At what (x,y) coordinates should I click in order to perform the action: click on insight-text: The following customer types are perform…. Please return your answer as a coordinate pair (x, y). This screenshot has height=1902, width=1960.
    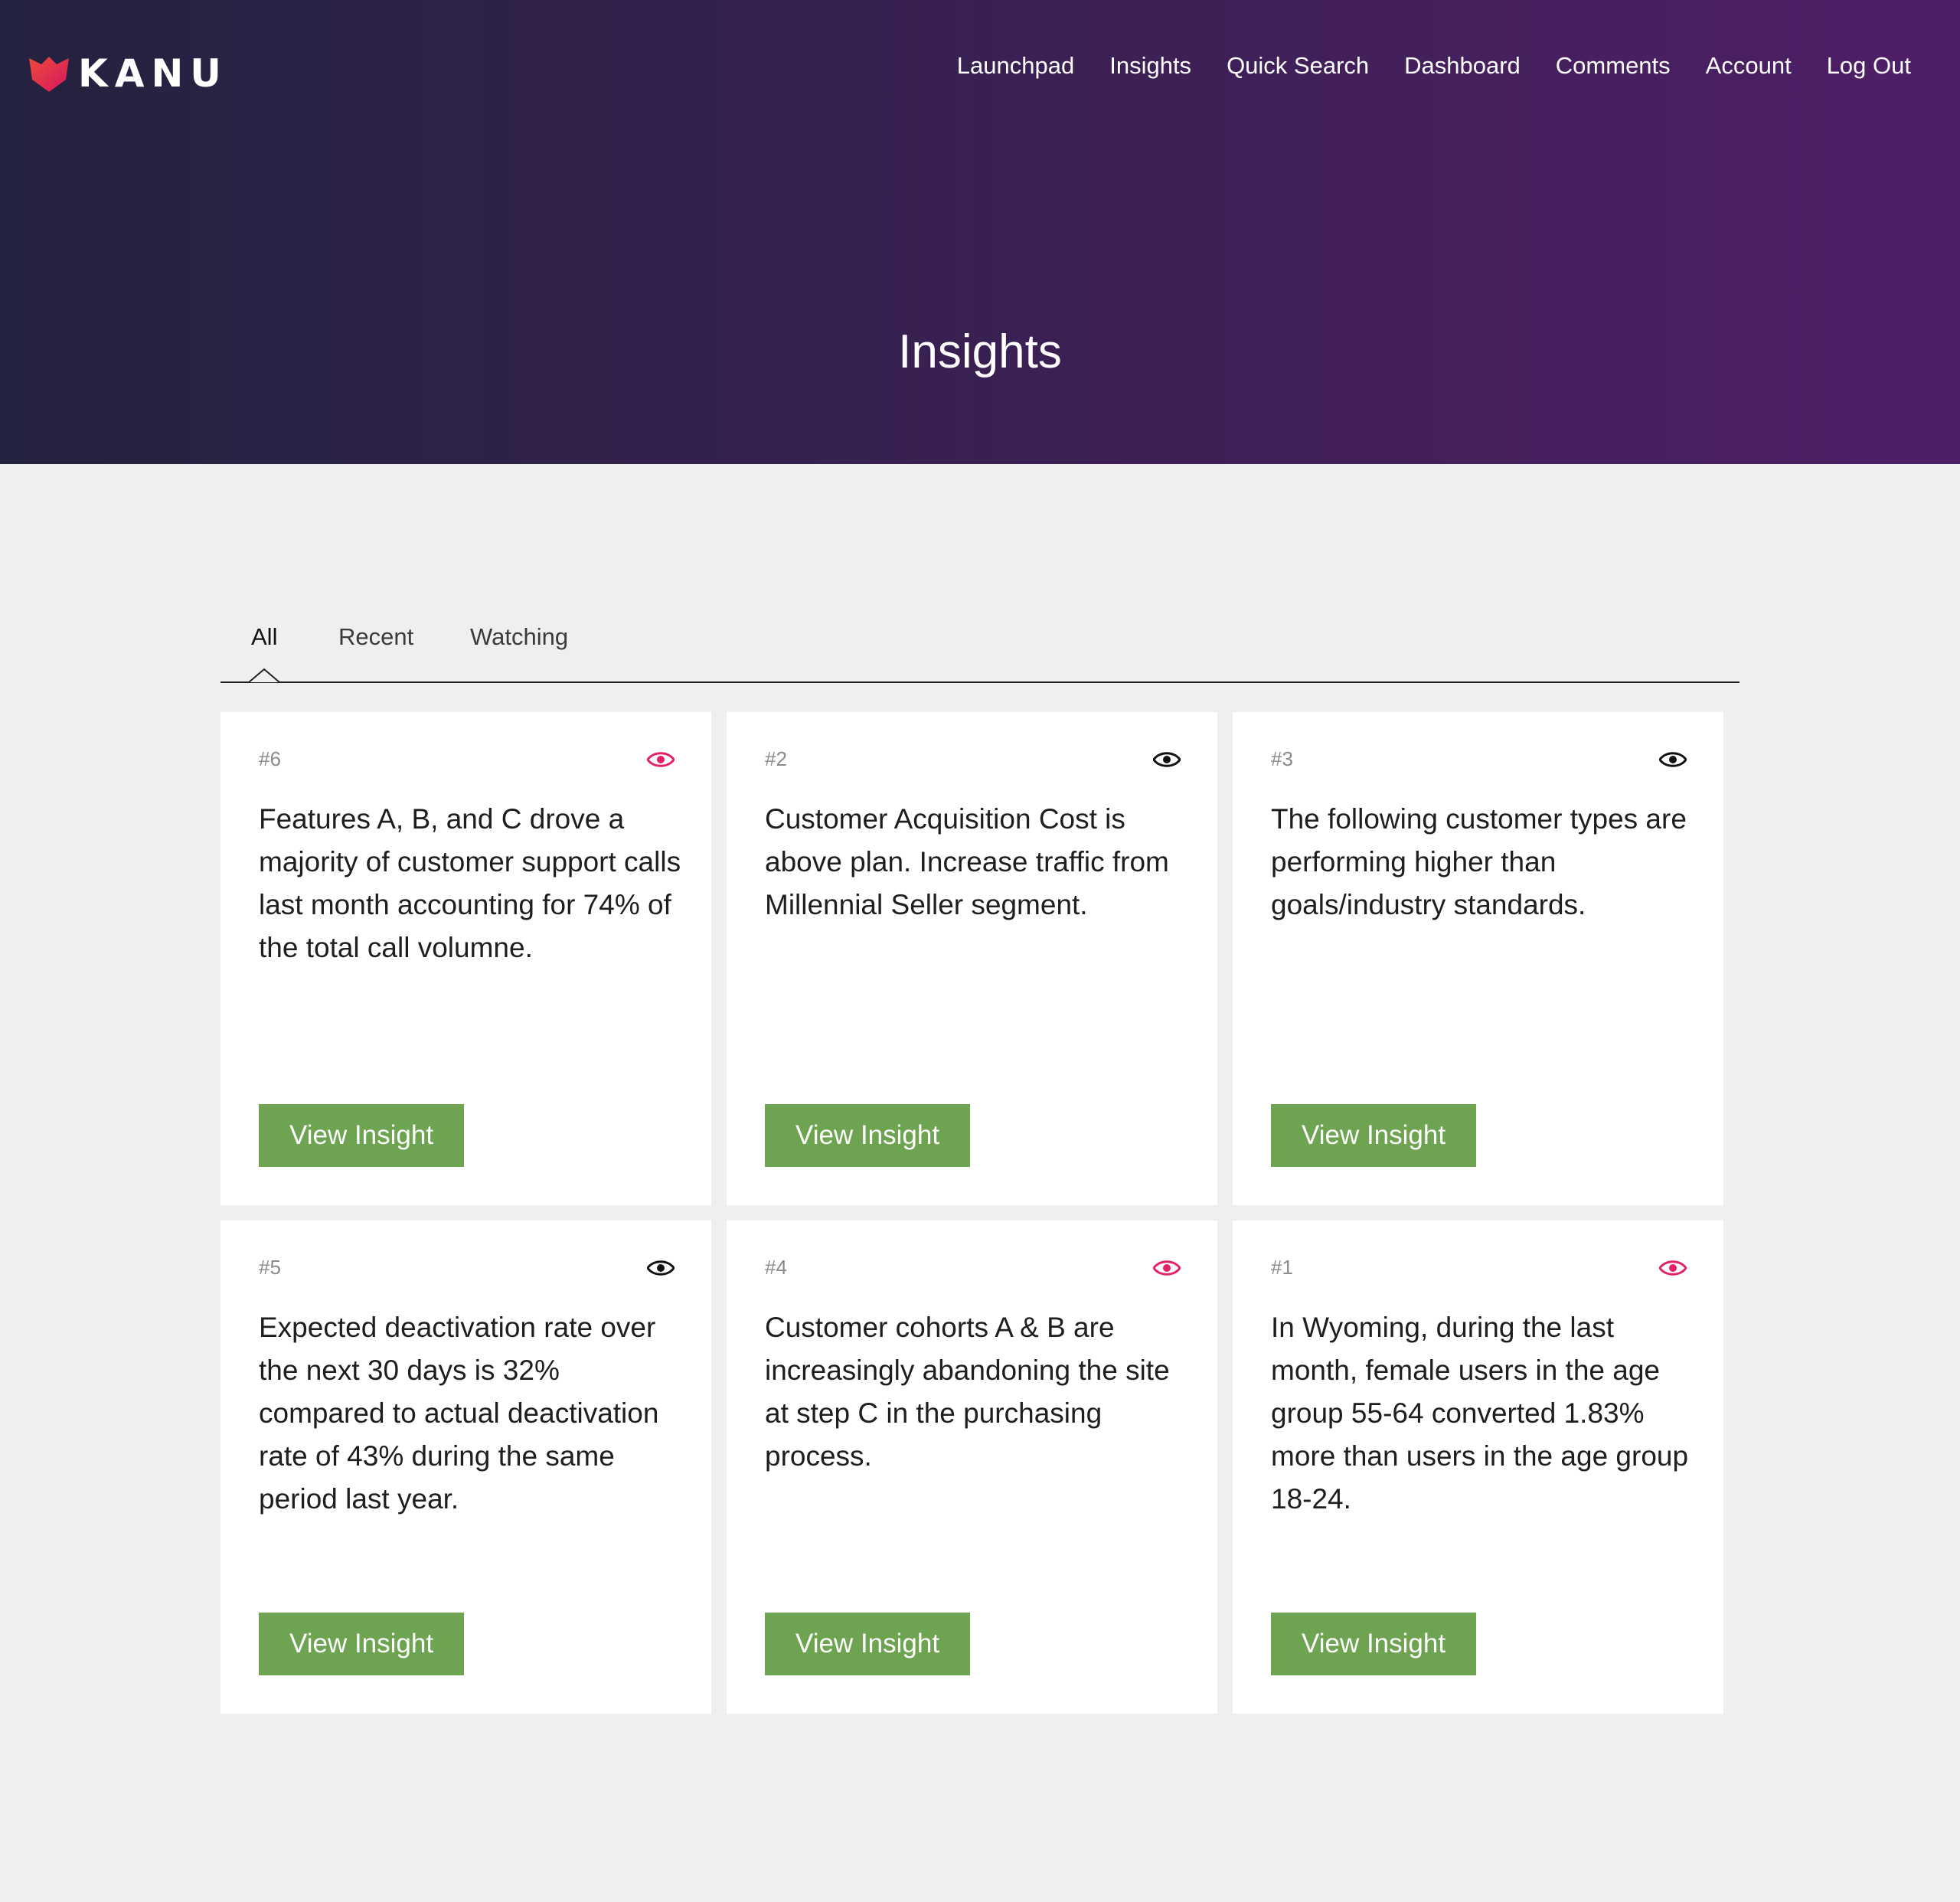
    Looking at the image, I should click on (1479, 862).